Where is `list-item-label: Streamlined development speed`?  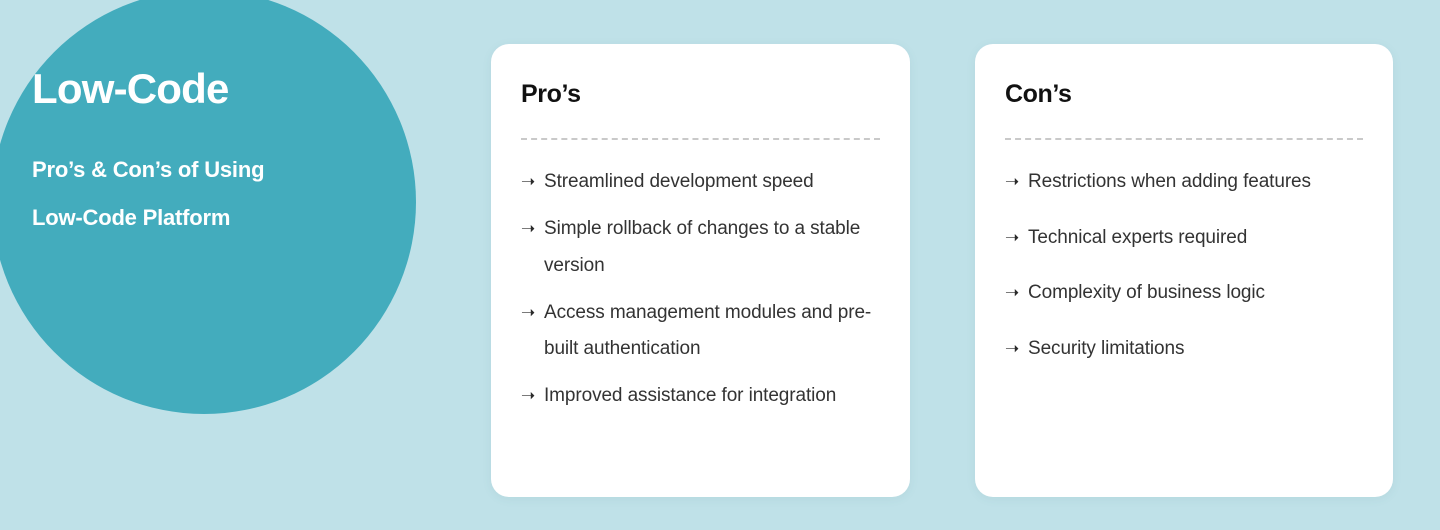 list-item-label: Streamlined development speed is located at coordinates (679, 181).